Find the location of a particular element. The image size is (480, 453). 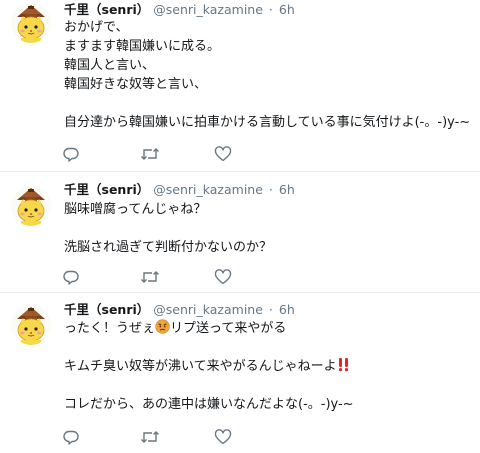

tweet-line: ったく！うぜぇ リプ送って来やがる is located at coordinates (268, 328).